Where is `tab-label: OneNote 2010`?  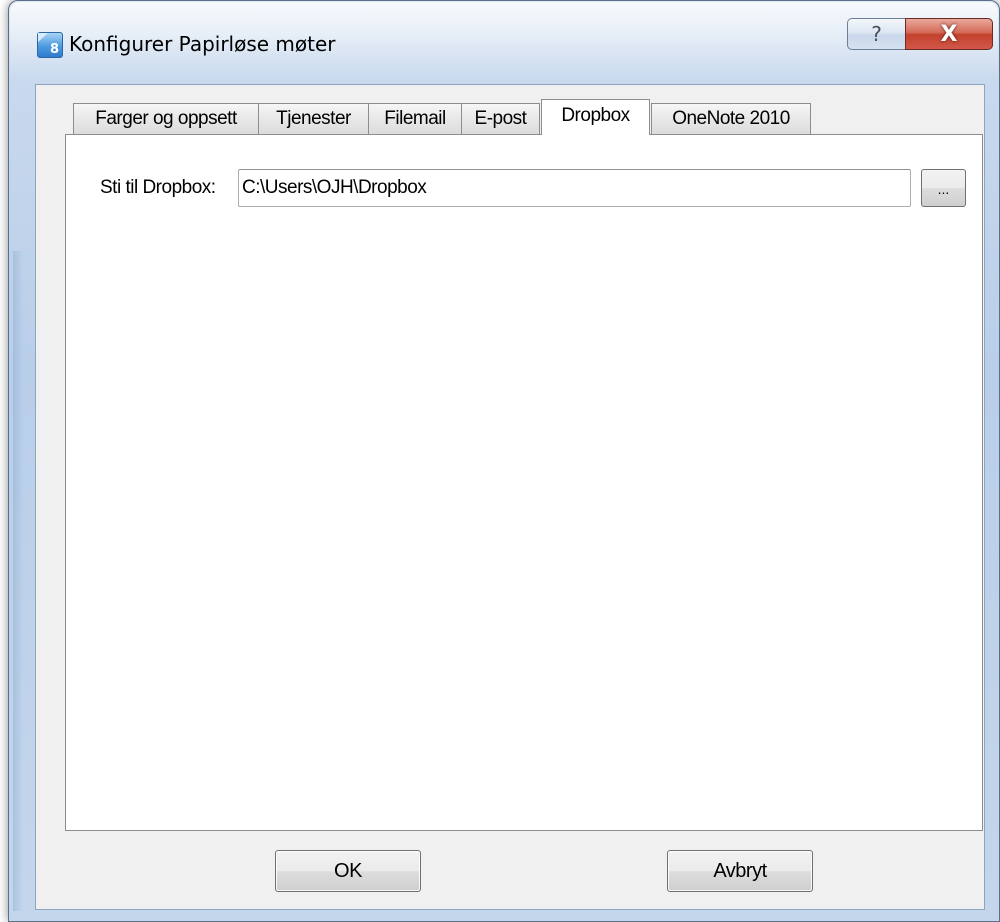
tab-label: OneNote 2010 is located at coordinates (731, 118).